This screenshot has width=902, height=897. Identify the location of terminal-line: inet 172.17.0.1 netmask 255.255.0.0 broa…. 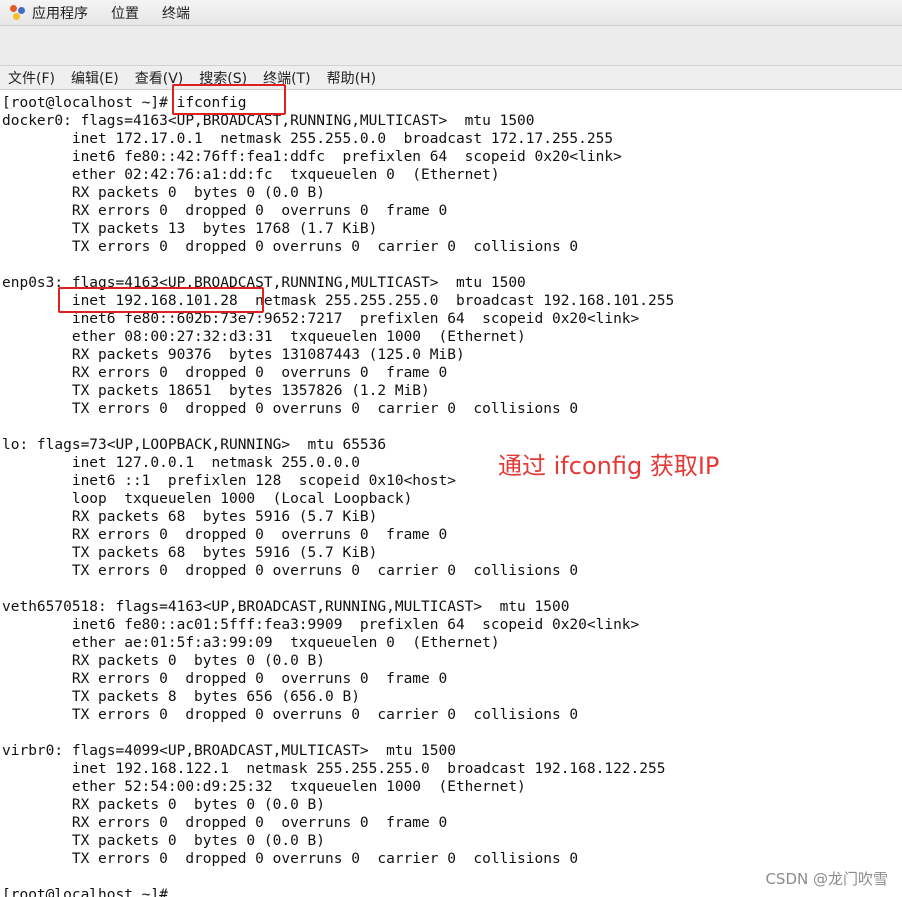
(308, 139).